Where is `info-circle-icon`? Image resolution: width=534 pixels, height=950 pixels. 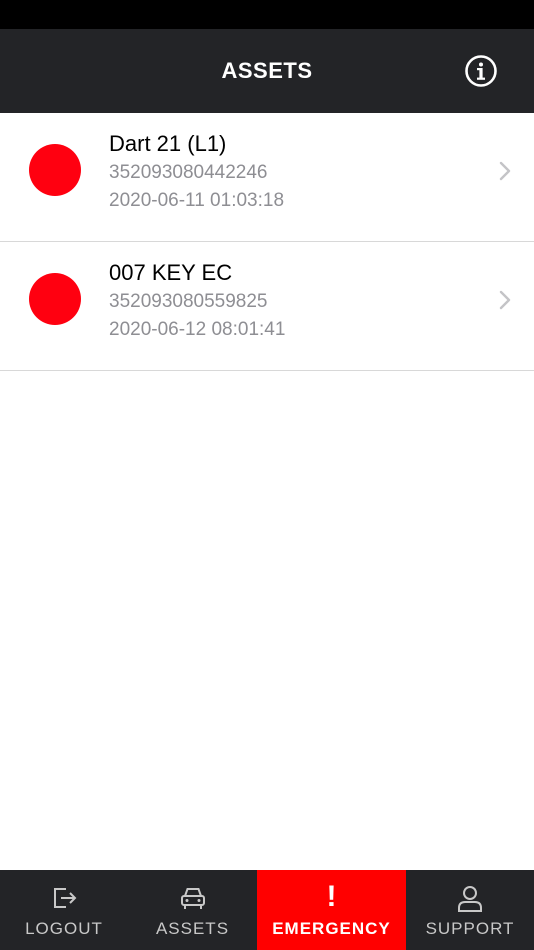
info-circle-icon is located at coordinates (481, 71).